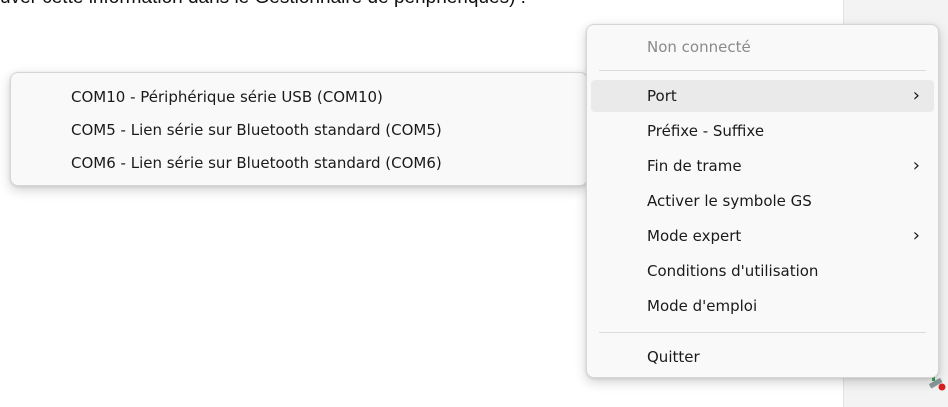 The height and width of the screenshot is (407, 948). Describe the element at coordinates (762, 166) in the screenshot. I see `menu-item-end-of-frame: Fin de trame ›` at that location.